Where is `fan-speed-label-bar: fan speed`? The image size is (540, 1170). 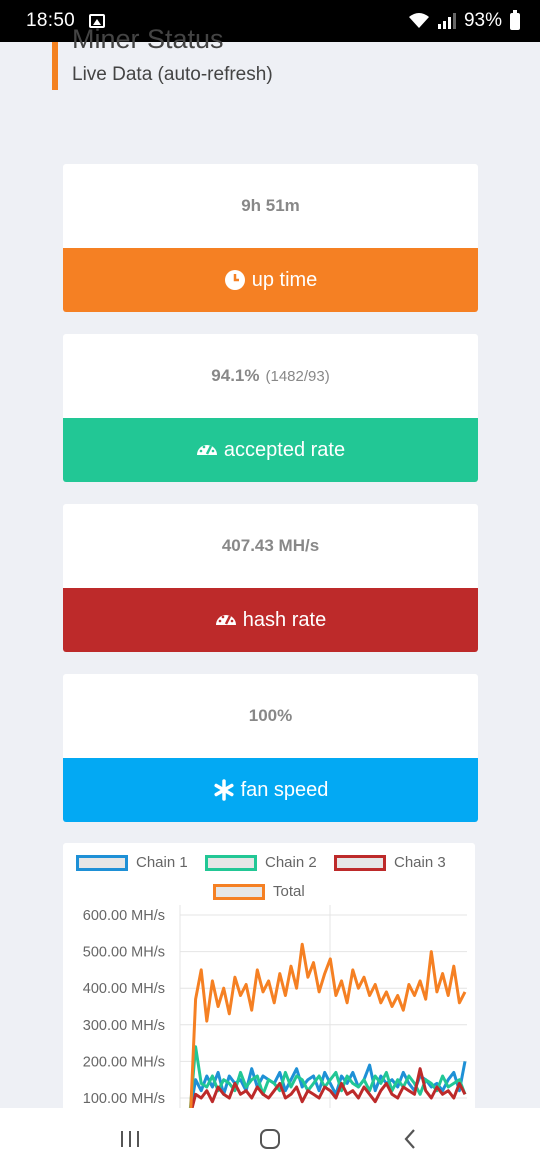 fan-speed-label-bar: fan speed is located at coordinates (270, 790).